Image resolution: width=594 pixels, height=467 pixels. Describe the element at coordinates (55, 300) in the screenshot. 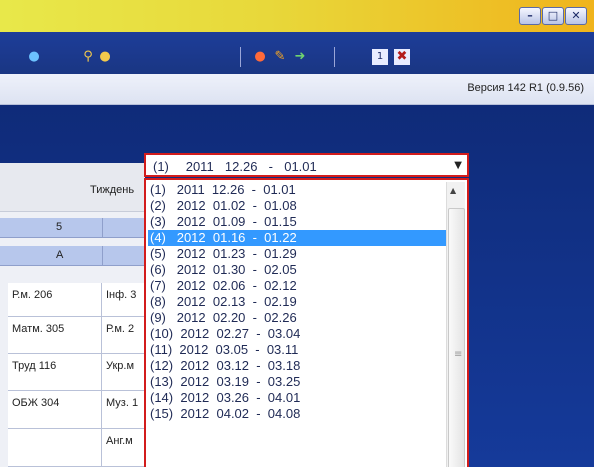

I see `grid-cell: Р.м. 206` at that location.